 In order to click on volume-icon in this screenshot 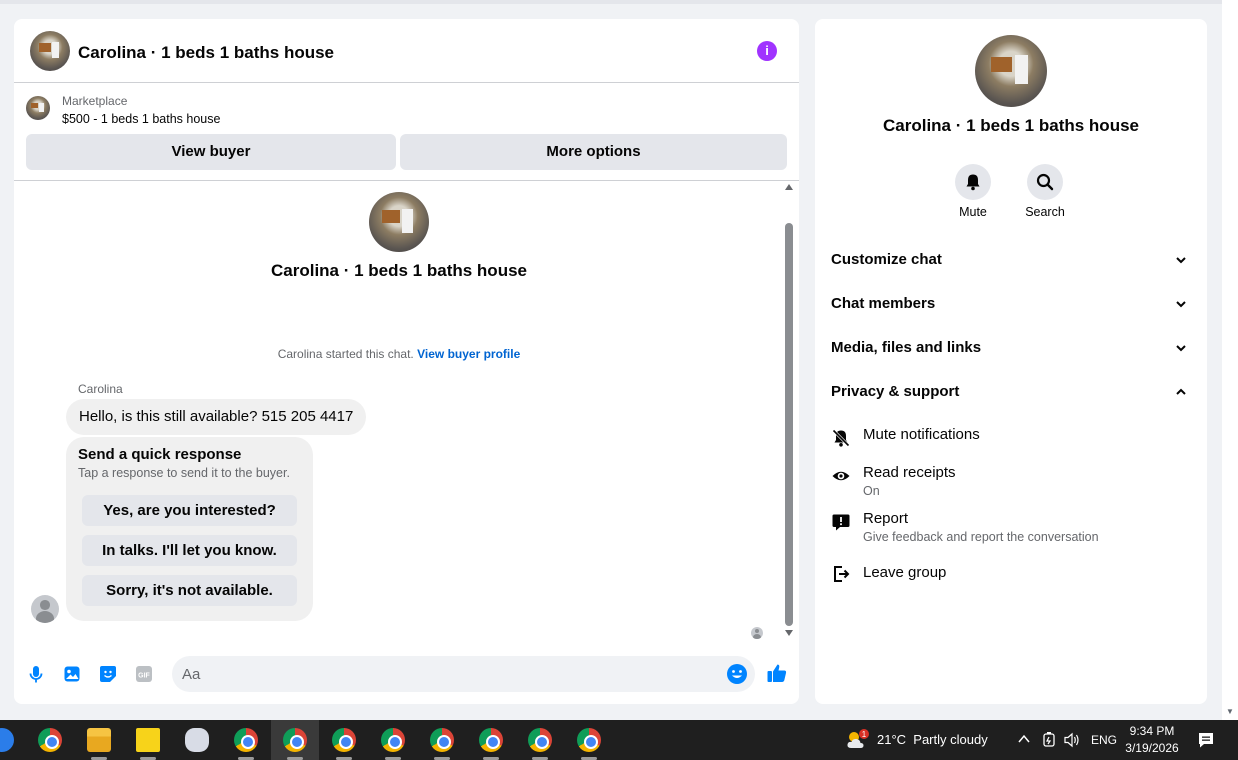, I will do `click(1072, 740)`.